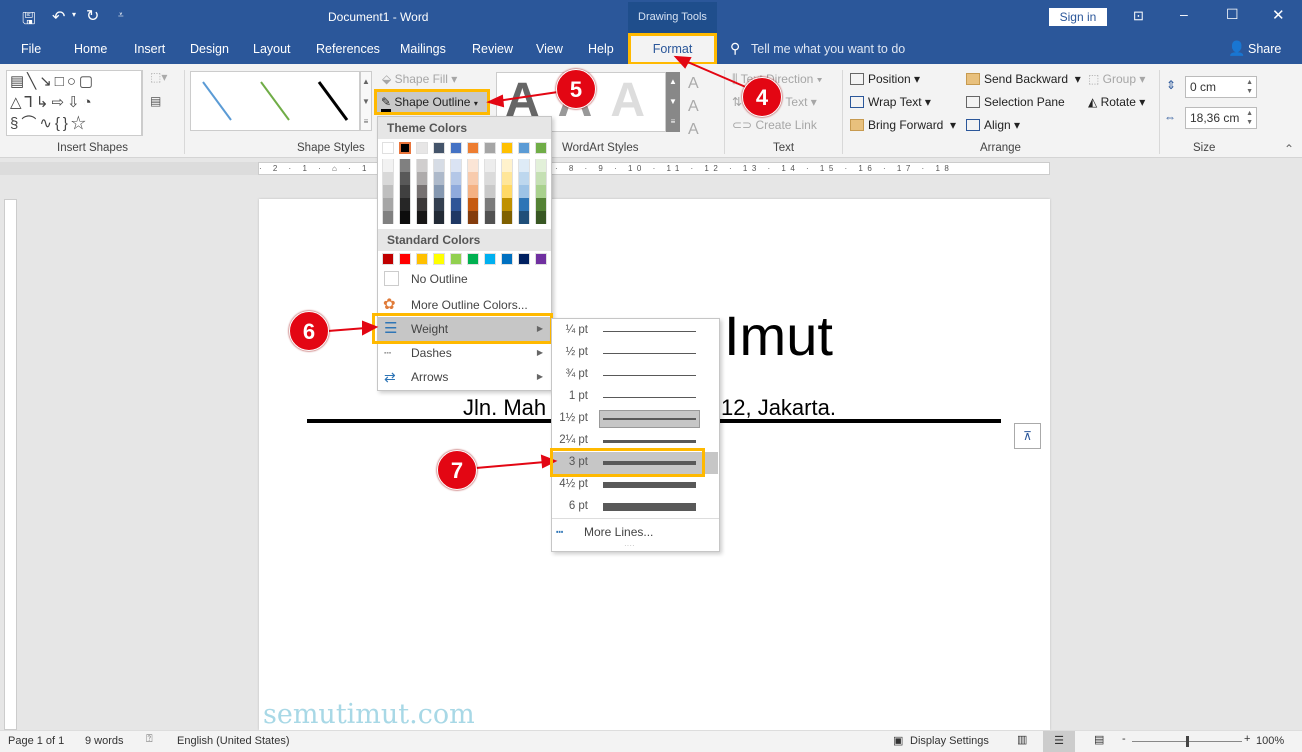  I want to click on print-layout-icon: ☰, so click(1059, 741).